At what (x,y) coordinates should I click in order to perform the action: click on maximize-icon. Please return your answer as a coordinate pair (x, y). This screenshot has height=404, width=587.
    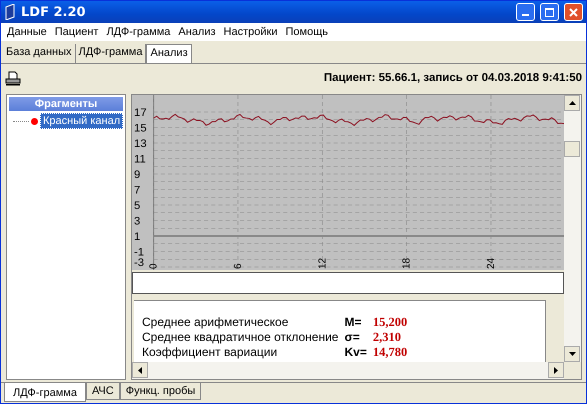
    Looking at the image, I should click on (549, 12).